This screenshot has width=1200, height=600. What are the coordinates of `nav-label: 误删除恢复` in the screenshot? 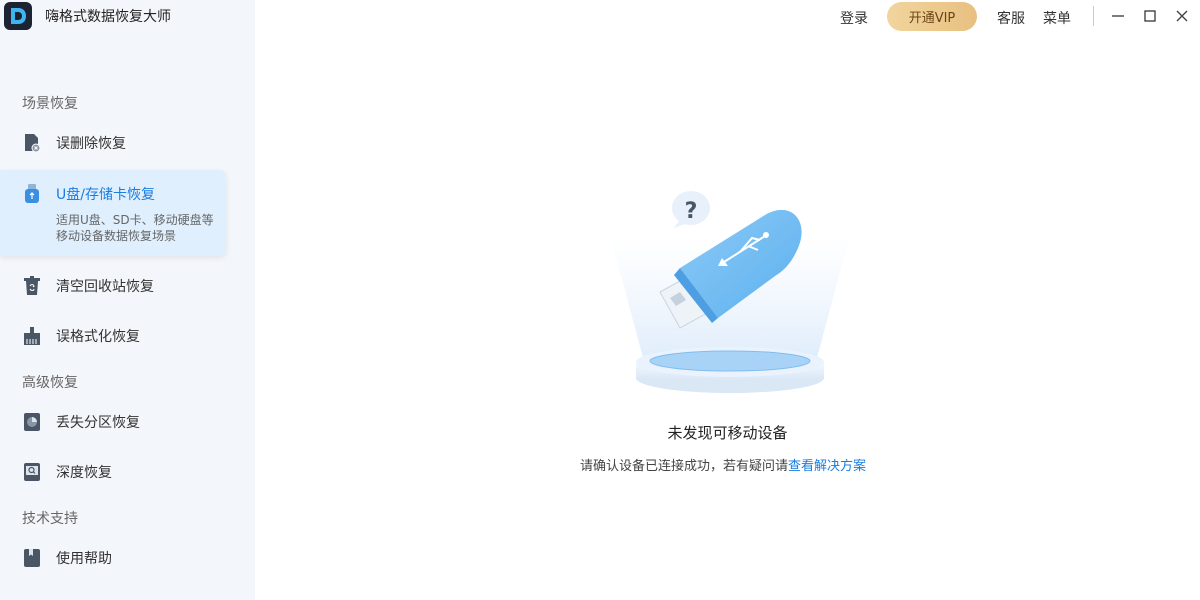 It's located at (91, 144).